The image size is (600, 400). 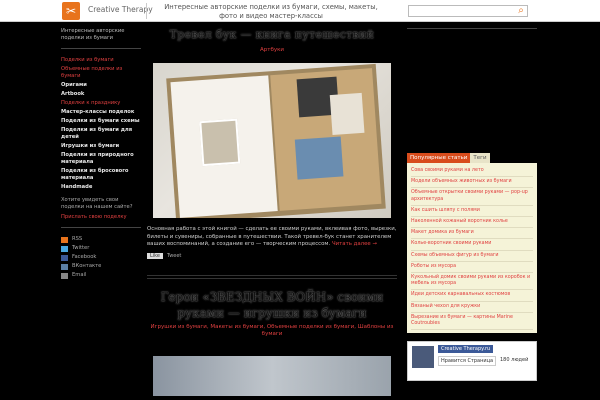 I want to click on post-image, so click(x=272, y=375).